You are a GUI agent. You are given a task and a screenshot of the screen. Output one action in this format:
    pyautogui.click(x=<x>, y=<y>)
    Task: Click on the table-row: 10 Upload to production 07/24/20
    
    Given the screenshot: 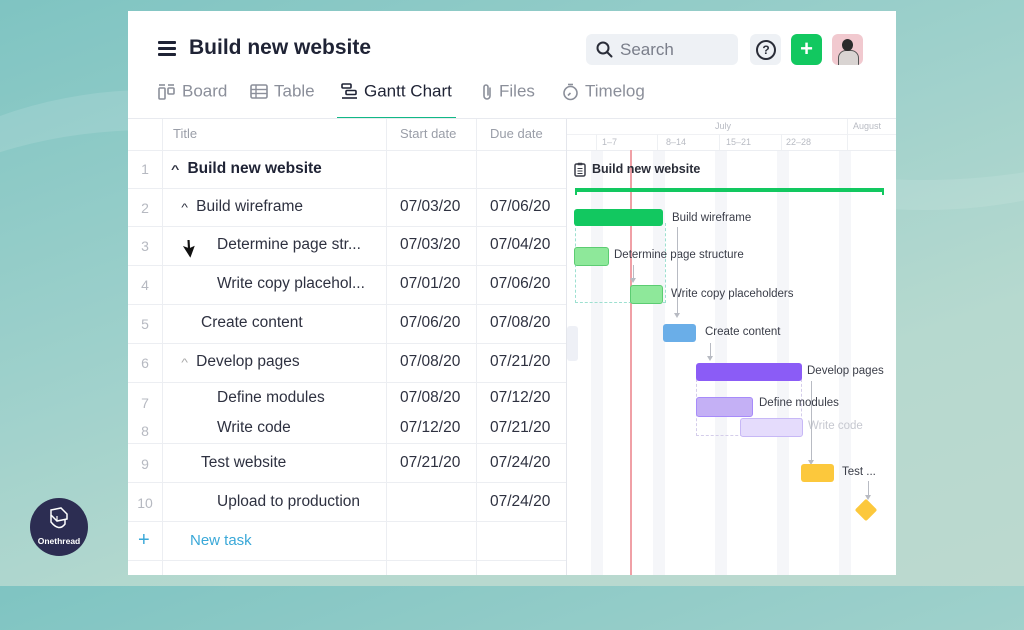 What is the action you would take?
    pyautogui.click(x=347, y=502)
    